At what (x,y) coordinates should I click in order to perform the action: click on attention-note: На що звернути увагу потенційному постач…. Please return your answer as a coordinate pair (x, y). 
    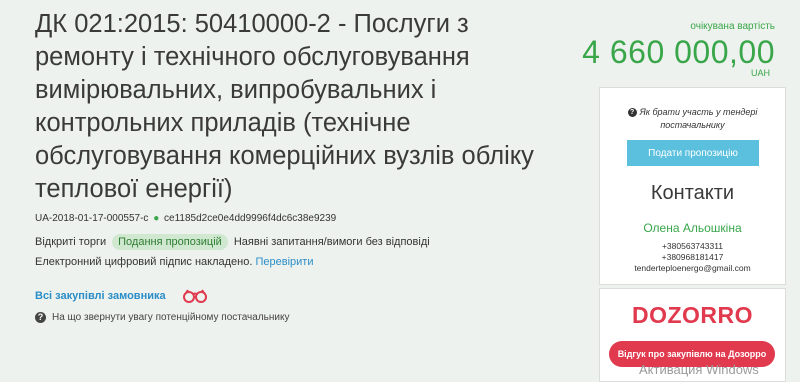
    Looking at the image, I should click on (170, 317).